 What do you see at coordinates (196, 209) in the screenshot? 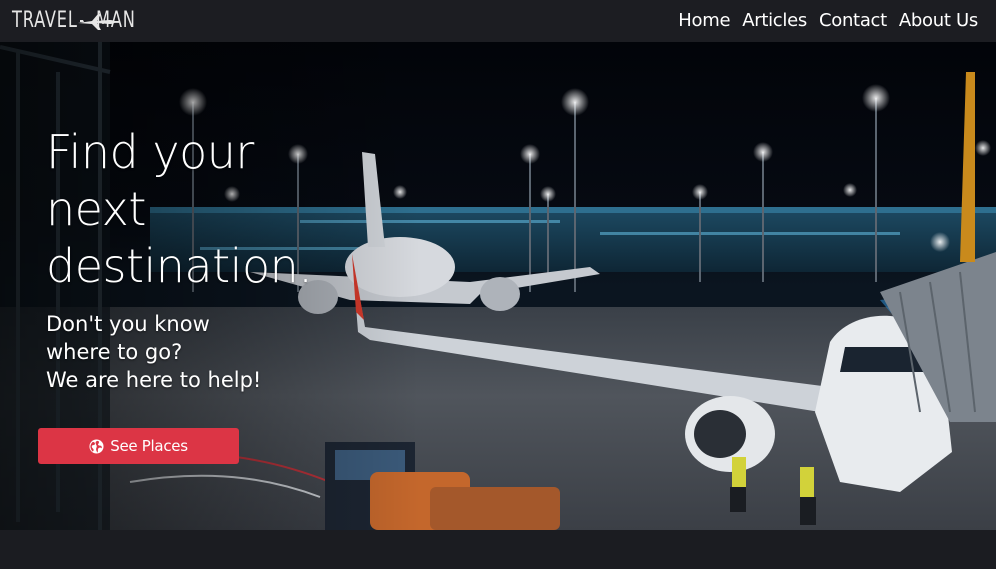
I see `hero-title: Find your next destination.` at bounding box center [196, 209].